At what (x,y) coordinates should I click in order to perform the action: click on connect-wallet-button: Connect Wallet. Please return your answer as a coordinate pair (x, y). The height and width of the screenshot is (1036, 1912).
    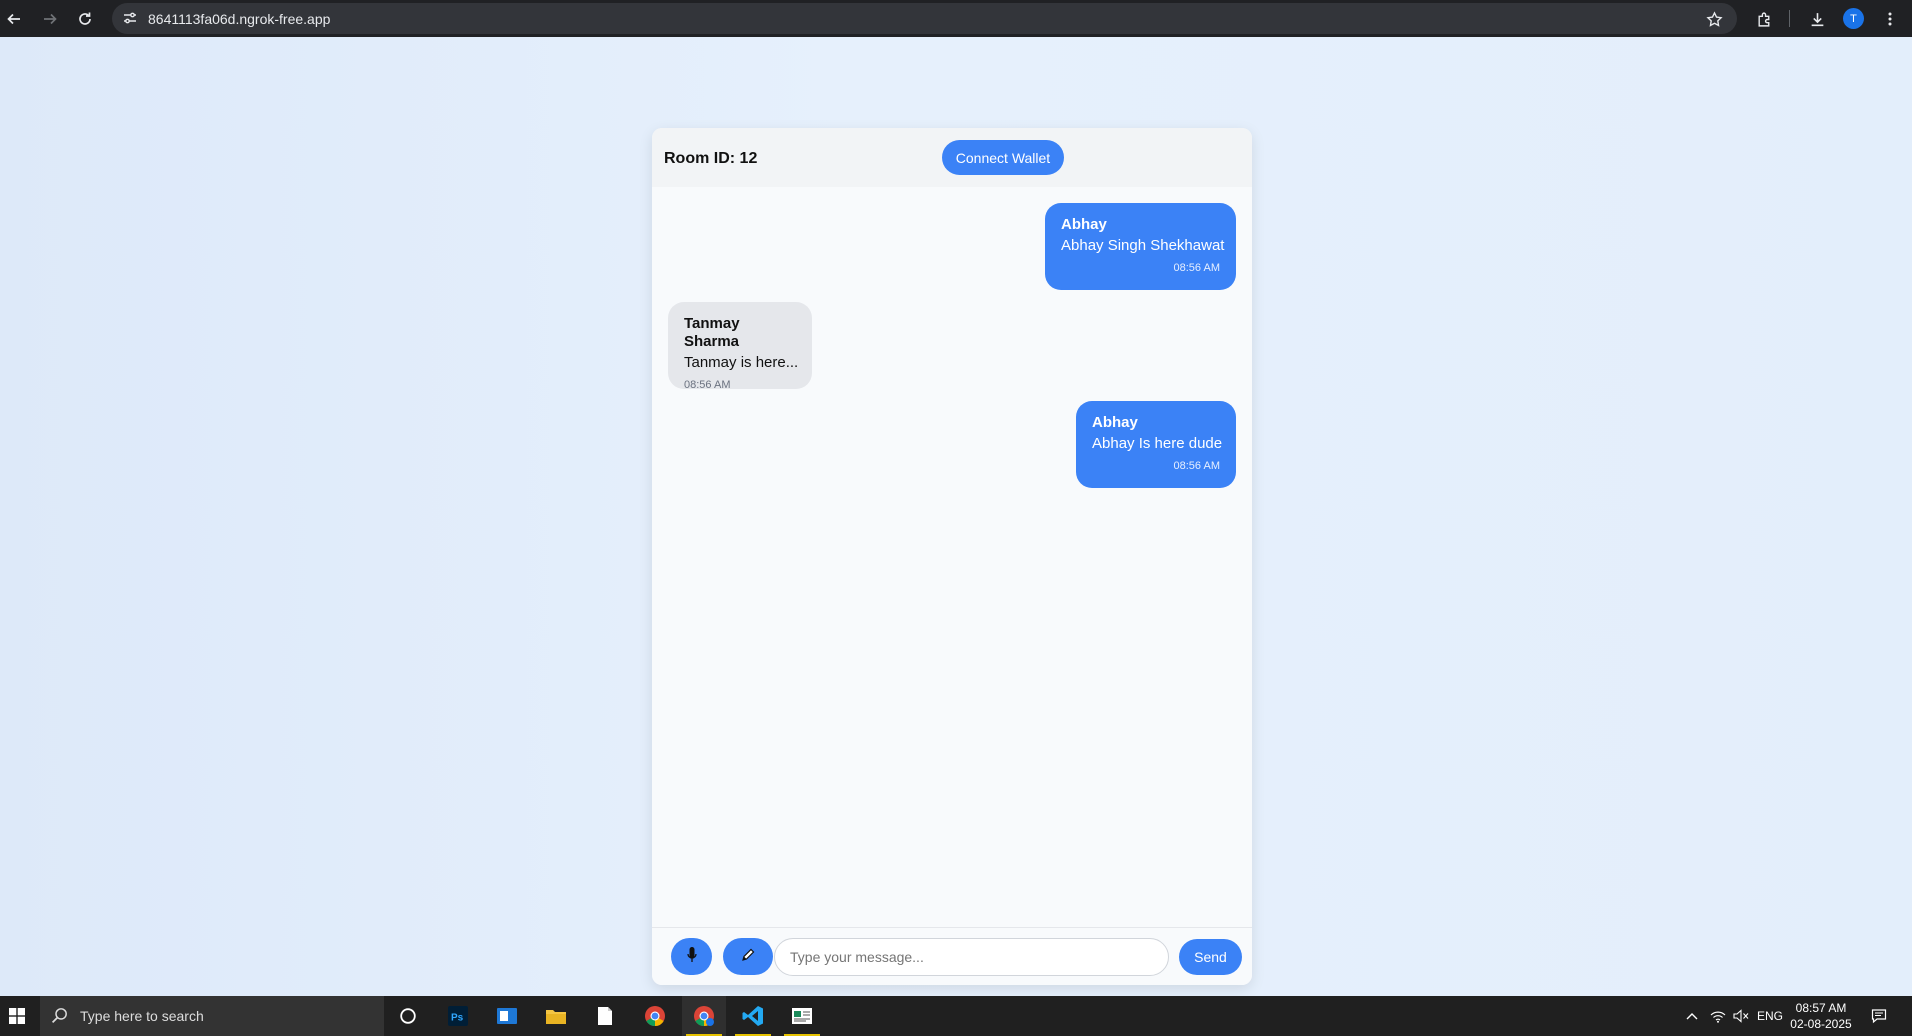
    Looking at the image, I should click on (1003, 157).